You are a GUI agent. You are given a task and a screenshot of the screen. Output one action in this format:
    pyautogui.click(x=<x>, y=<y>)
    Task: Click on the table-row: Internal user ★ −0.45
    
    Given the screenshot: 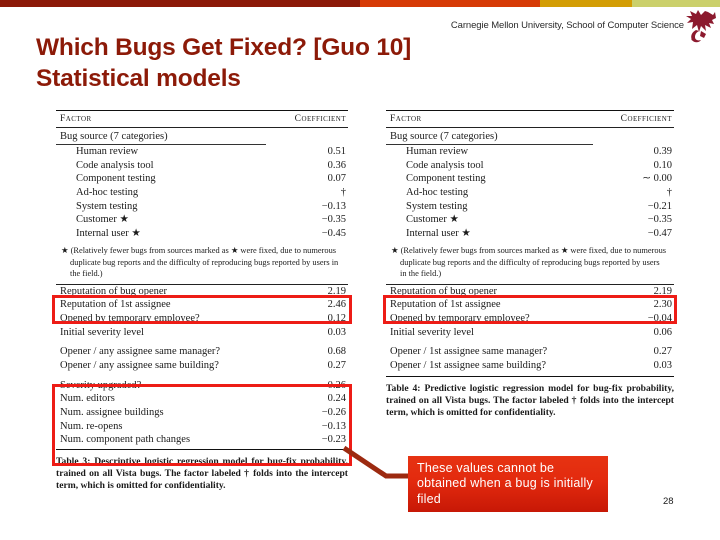 What is the action you would take?
    pyautogui.click(x=202, y=234)
    